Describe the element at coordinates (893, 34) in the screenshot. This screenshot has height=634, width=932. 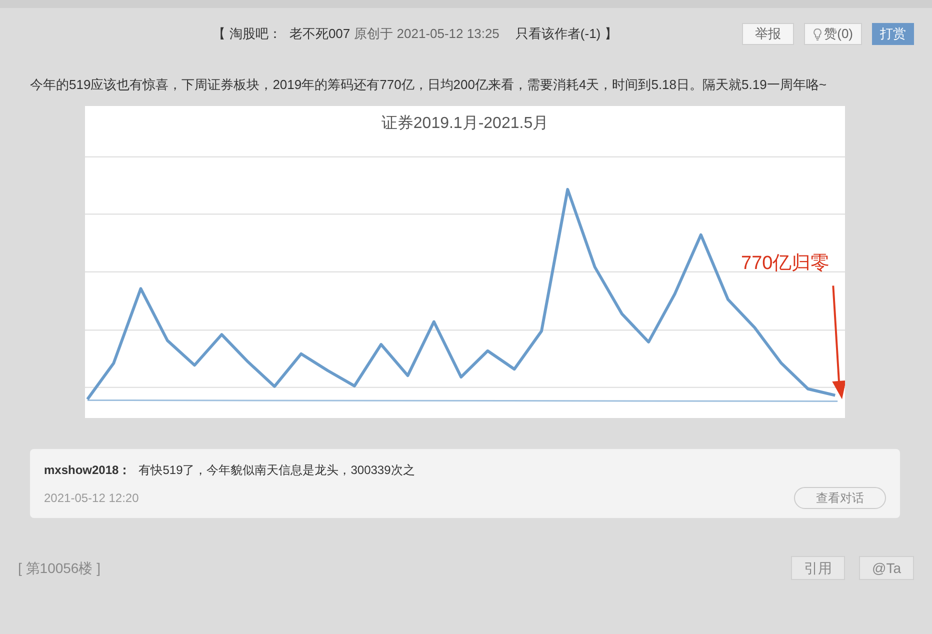
I see `reward-button: 打赏` at that location.